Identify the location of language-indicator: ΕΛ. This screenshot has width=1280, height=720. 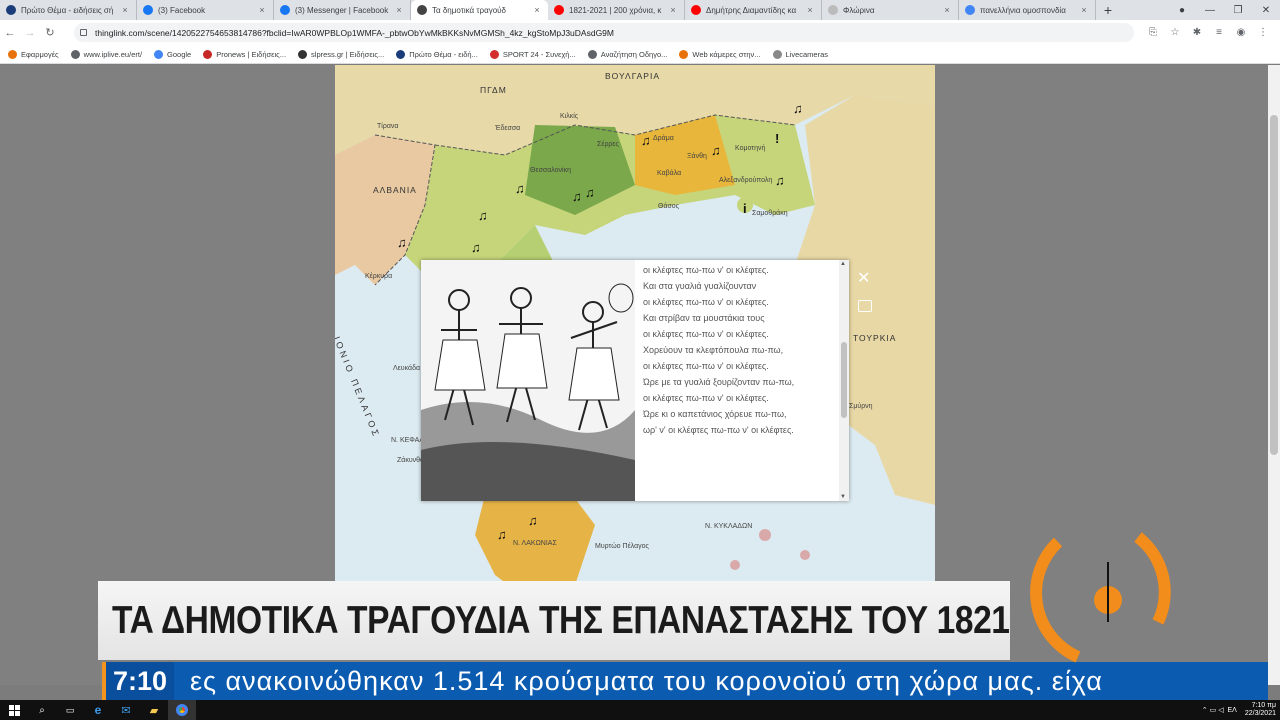
(1231, 710).